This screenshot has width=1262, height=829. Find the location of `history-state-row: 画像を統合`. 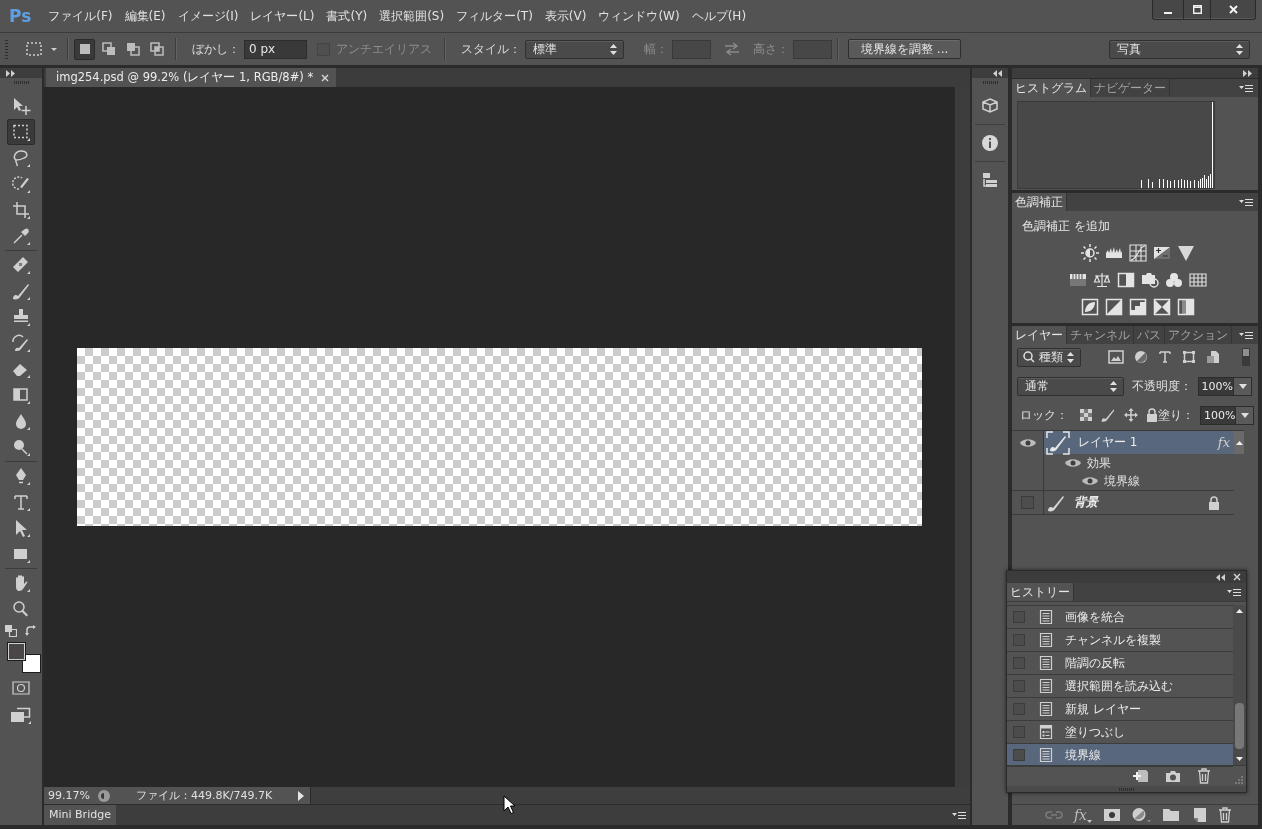

history-state-row: 画像を統合 is located at coordinates (1120, 617).